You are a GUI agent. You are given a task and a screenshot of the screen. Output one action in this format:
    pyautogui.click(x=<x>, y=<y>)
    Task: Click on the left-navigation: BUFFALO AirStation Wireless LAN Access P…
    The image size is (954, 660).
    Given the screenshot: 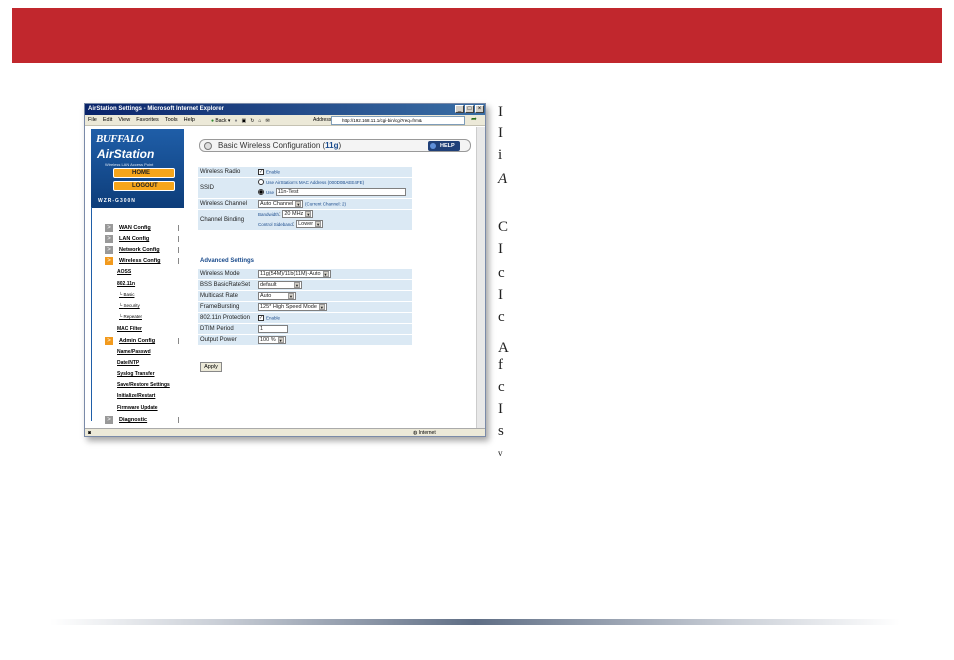 What is the action you would take?
    pyautogui.click(x=135, y=277)
    